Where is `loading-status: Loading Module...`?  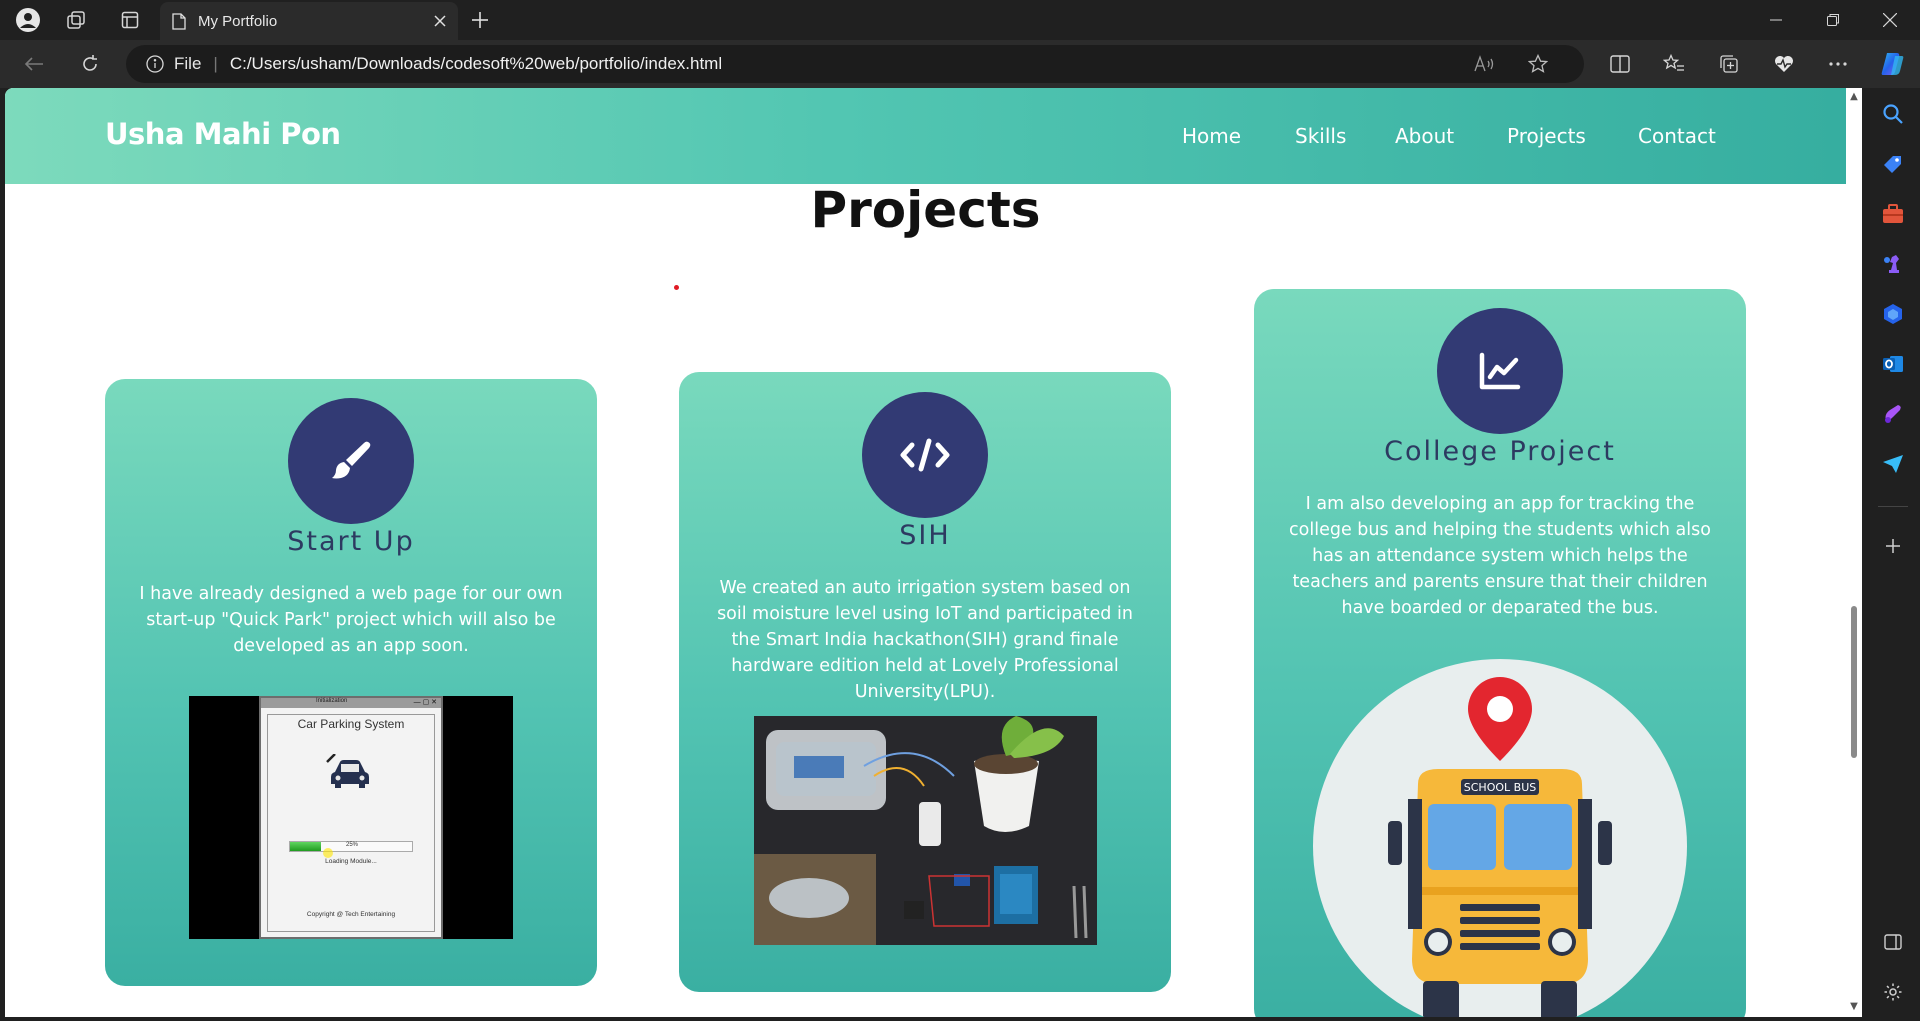 loading-status: Loading Module... is located at coordinates (351, 861).